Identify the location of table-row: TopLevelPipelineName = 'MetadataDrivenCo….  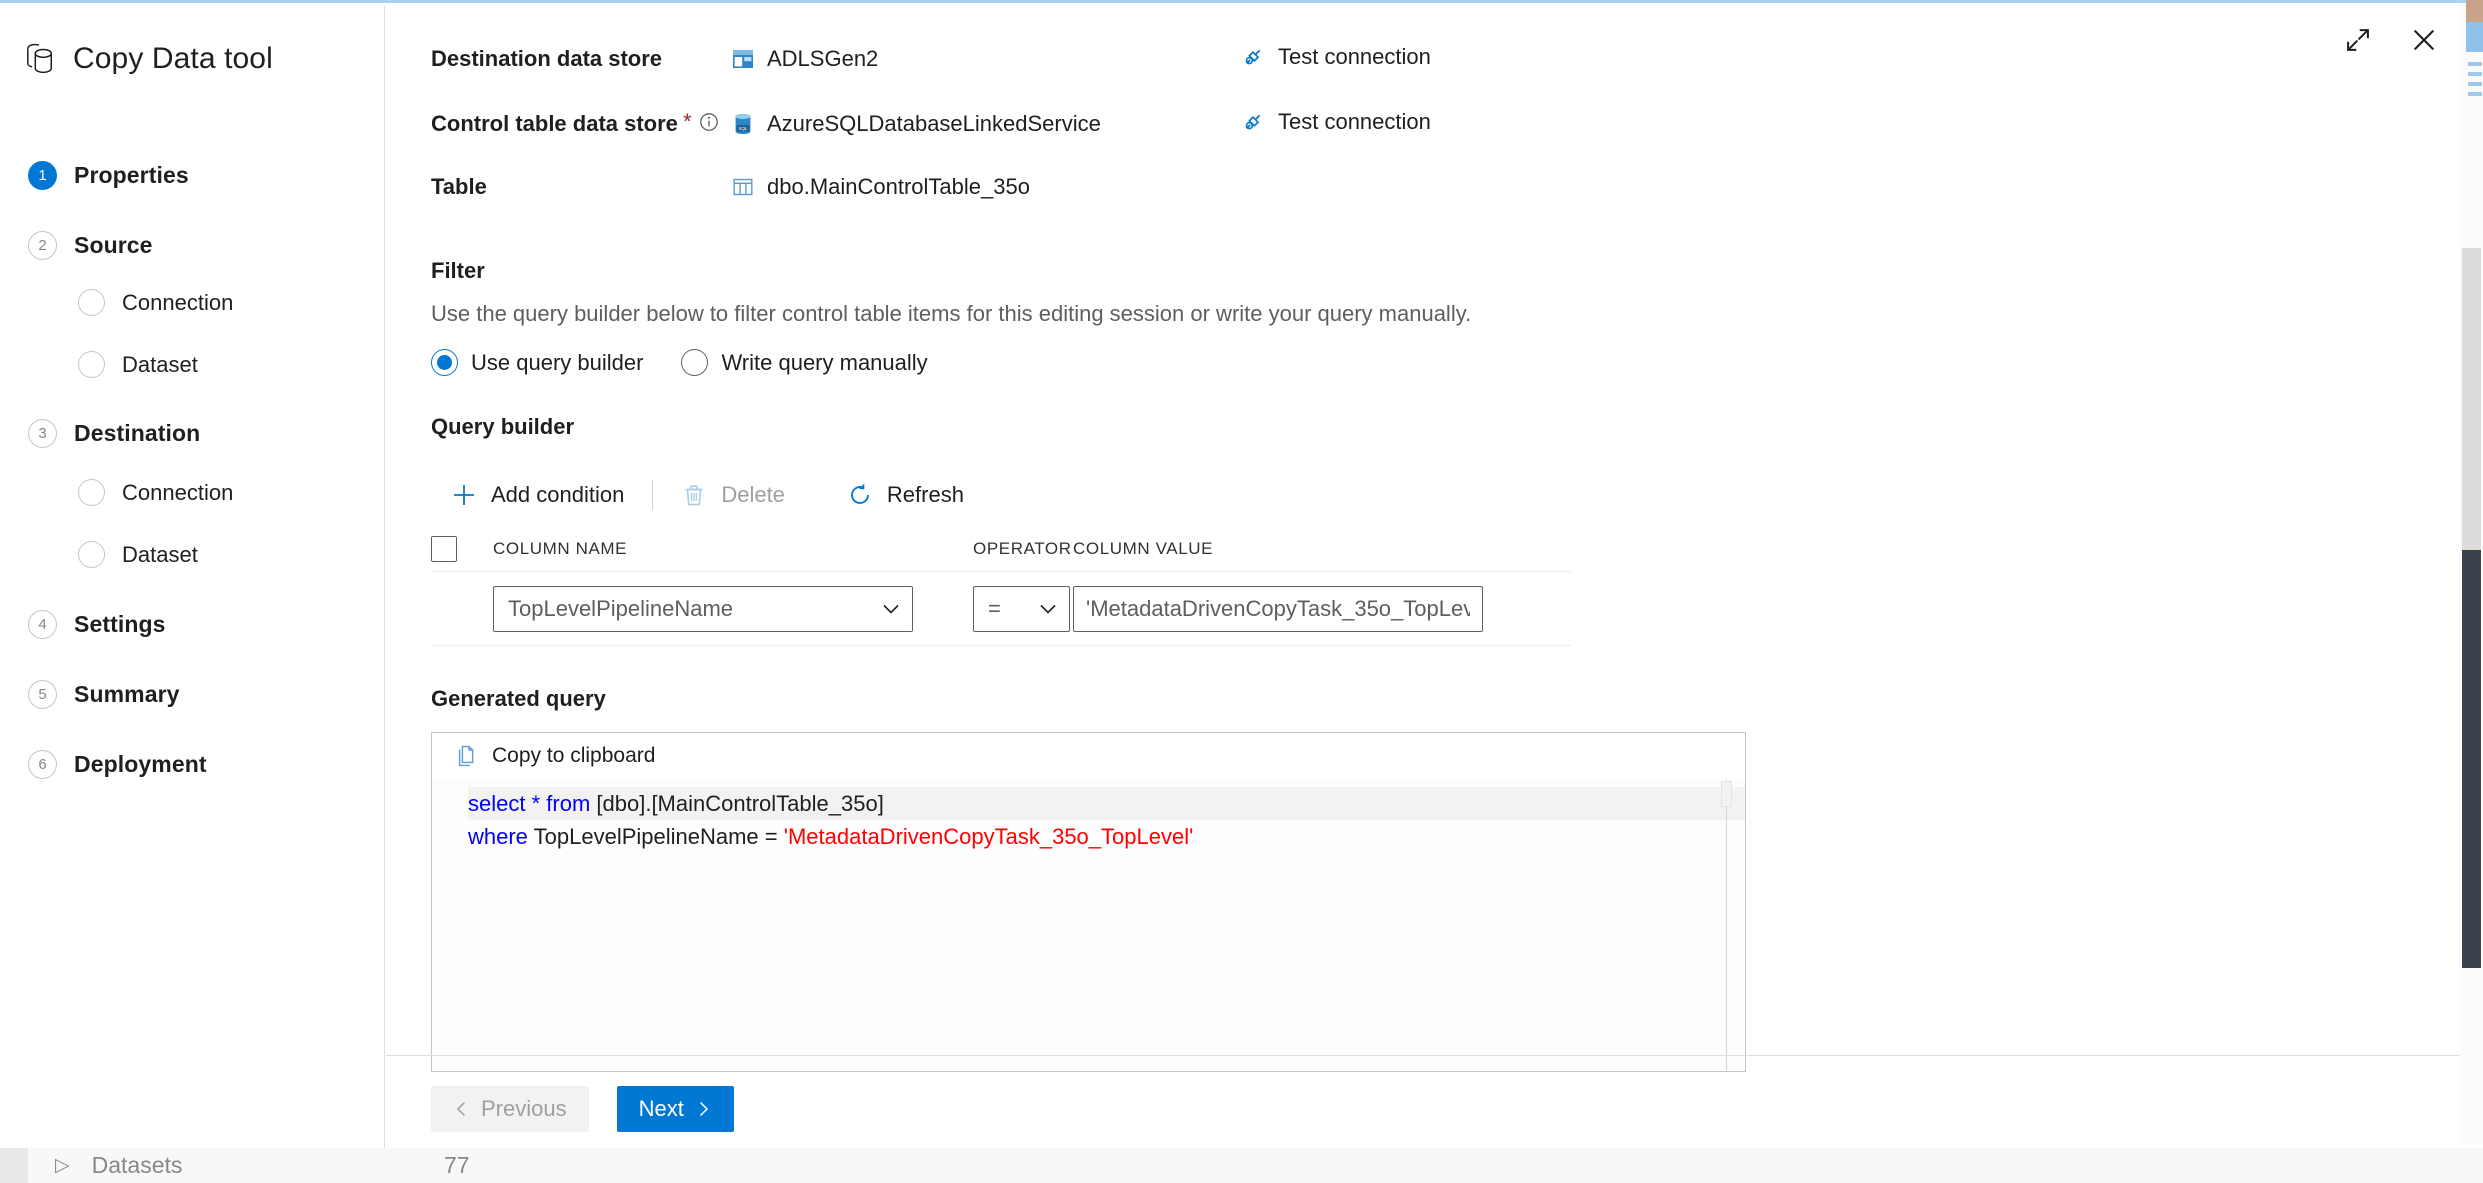
(1001, 609).